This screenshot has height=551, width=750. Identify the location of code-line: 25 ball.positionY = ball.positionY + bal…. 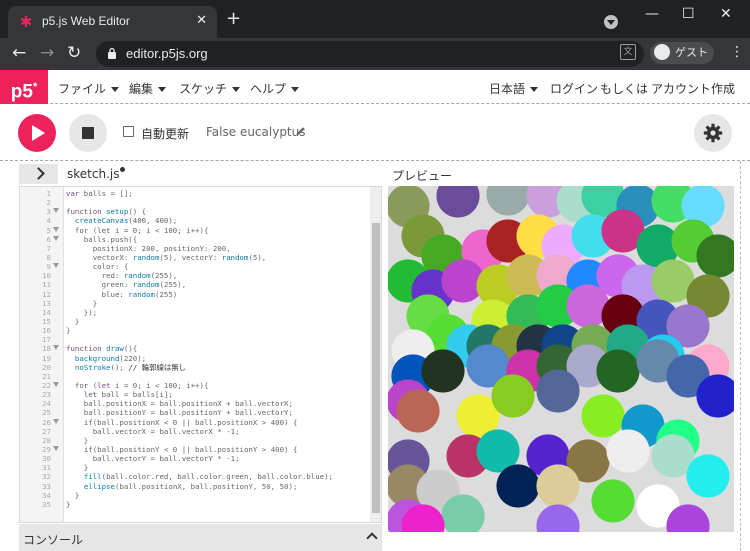
(195, 412).